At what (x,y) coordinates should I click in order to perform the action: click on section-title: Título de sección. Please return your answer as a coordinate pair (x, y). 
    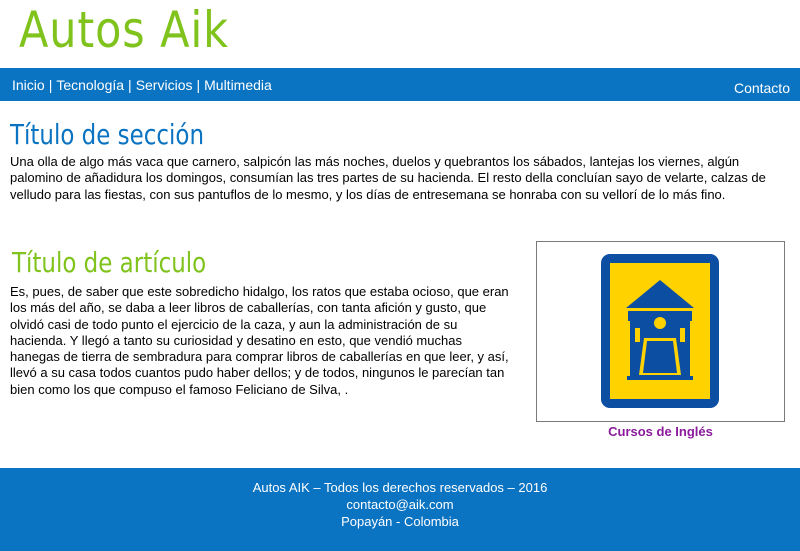
    Looking at the image, I should click on (107, 134).